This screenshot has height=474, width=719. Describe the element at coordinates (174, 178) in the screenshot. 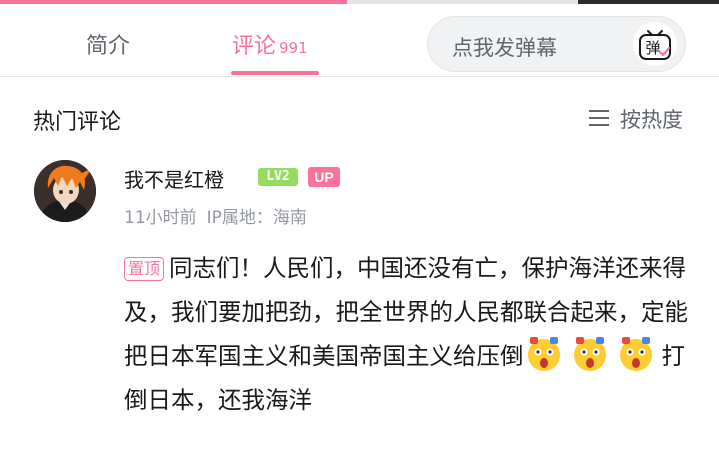

I see `username: 我不是红橙` at that location.